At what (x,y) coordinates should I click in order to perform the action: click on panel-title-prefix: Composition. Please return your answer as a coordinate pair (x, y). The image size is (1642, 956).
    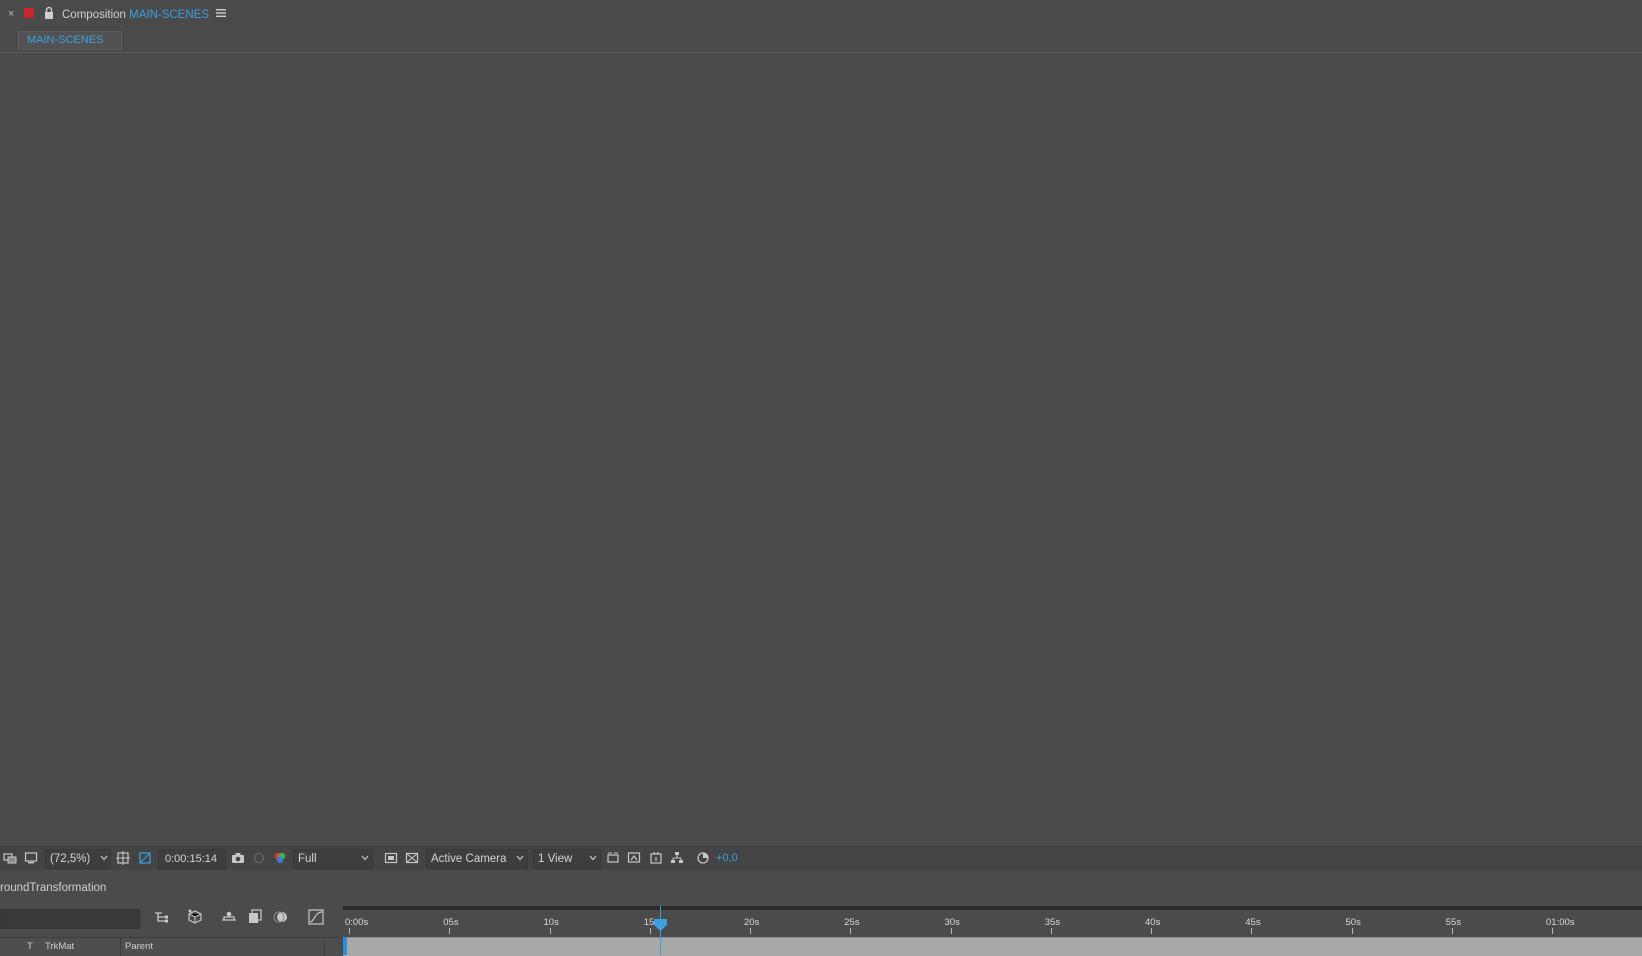
    Looking at the image, I should click on (94, 15).